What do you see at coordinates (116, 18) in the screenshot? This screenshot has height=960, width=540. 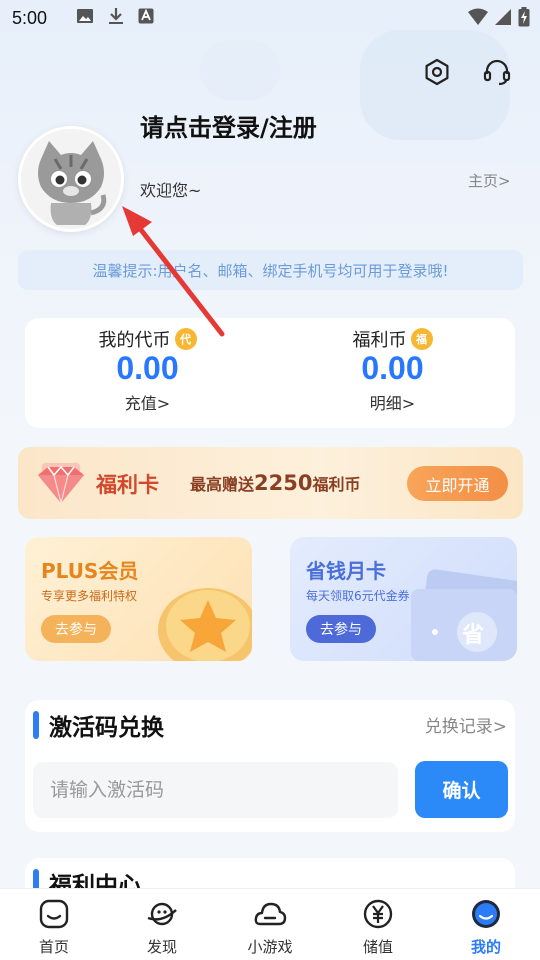 I see `download-notification-icon` at bounding box center [116, 18].